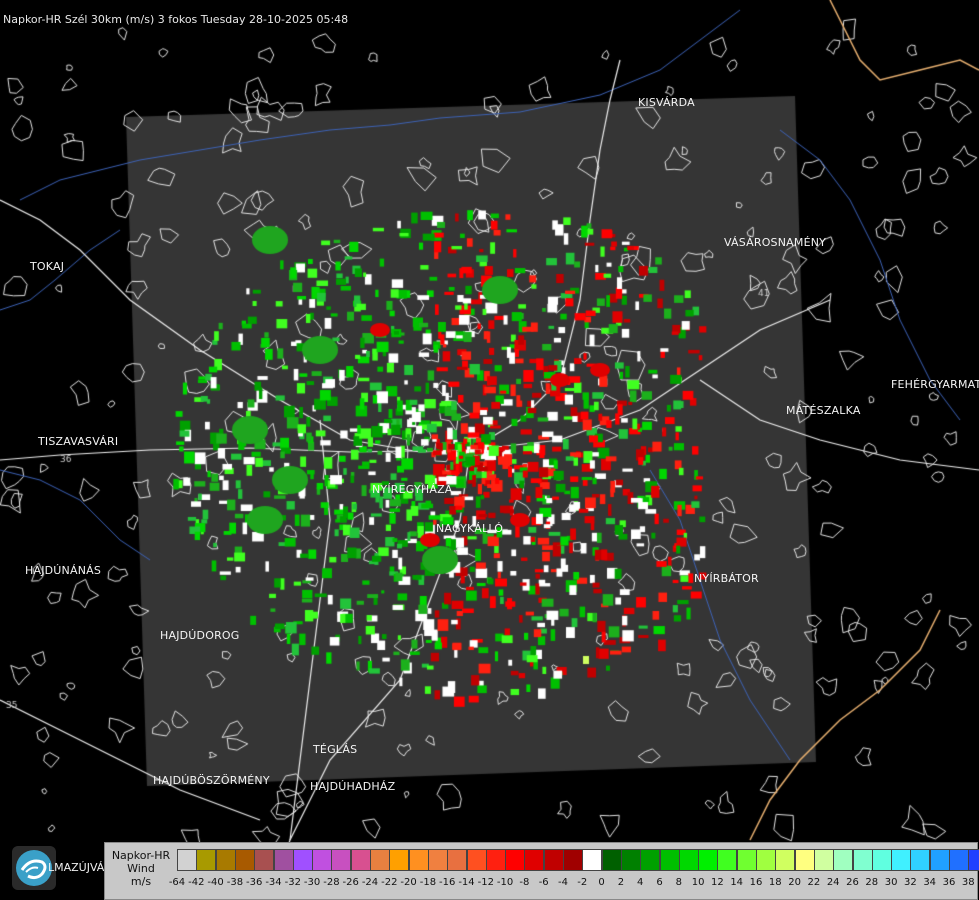 This screenshot has width=979, height=900. Describe the element at coordinates (470, 528) in the screenshot. I see `place-label: NAGYKÁLLÓ` at that location.